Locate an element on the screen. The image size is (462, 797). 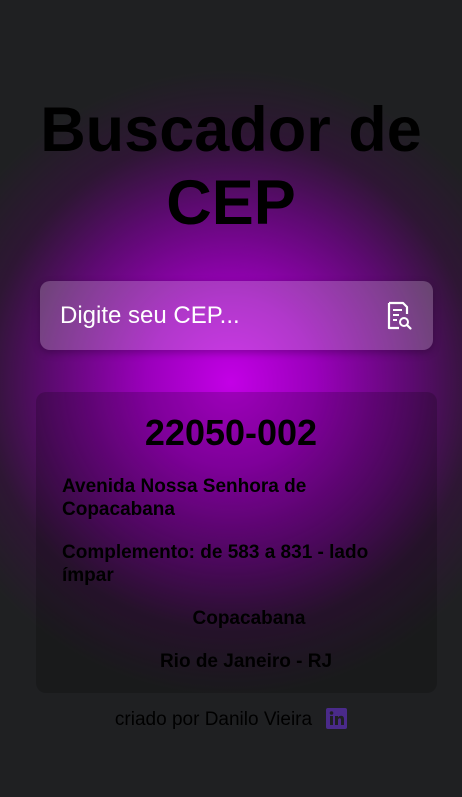
result-cep: 22050-002 is located at coordinates (231, 432).